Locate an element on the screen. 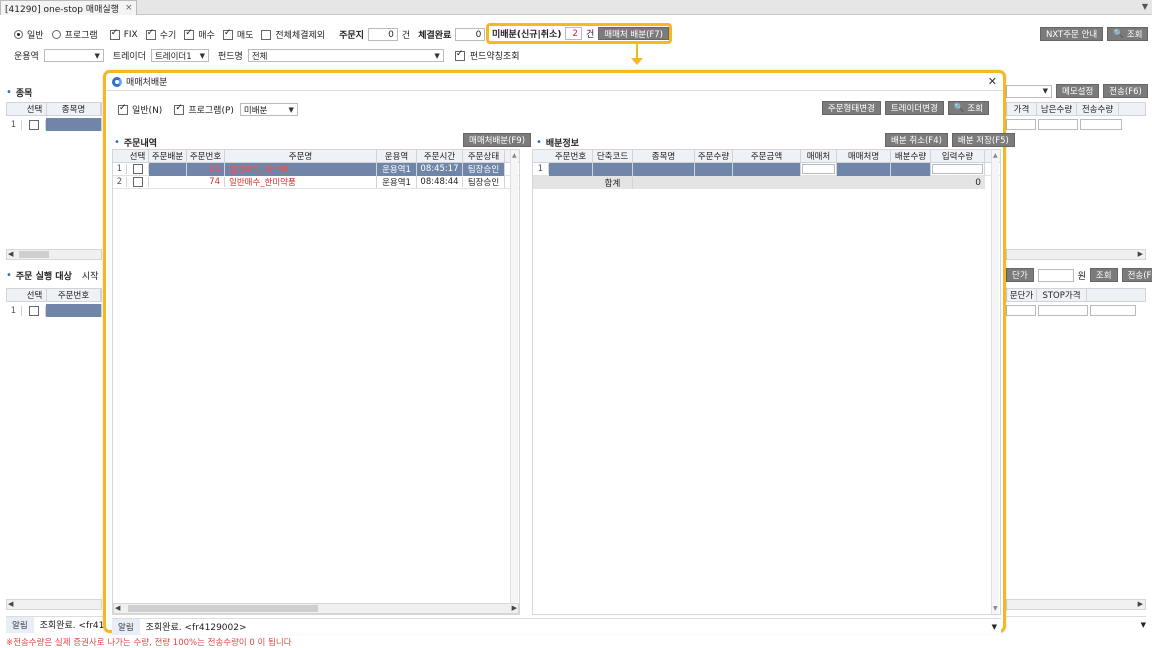 The image size is (1152, 648). dialog-search-button: 🔍 조회 is located at coordinates (968, 108).